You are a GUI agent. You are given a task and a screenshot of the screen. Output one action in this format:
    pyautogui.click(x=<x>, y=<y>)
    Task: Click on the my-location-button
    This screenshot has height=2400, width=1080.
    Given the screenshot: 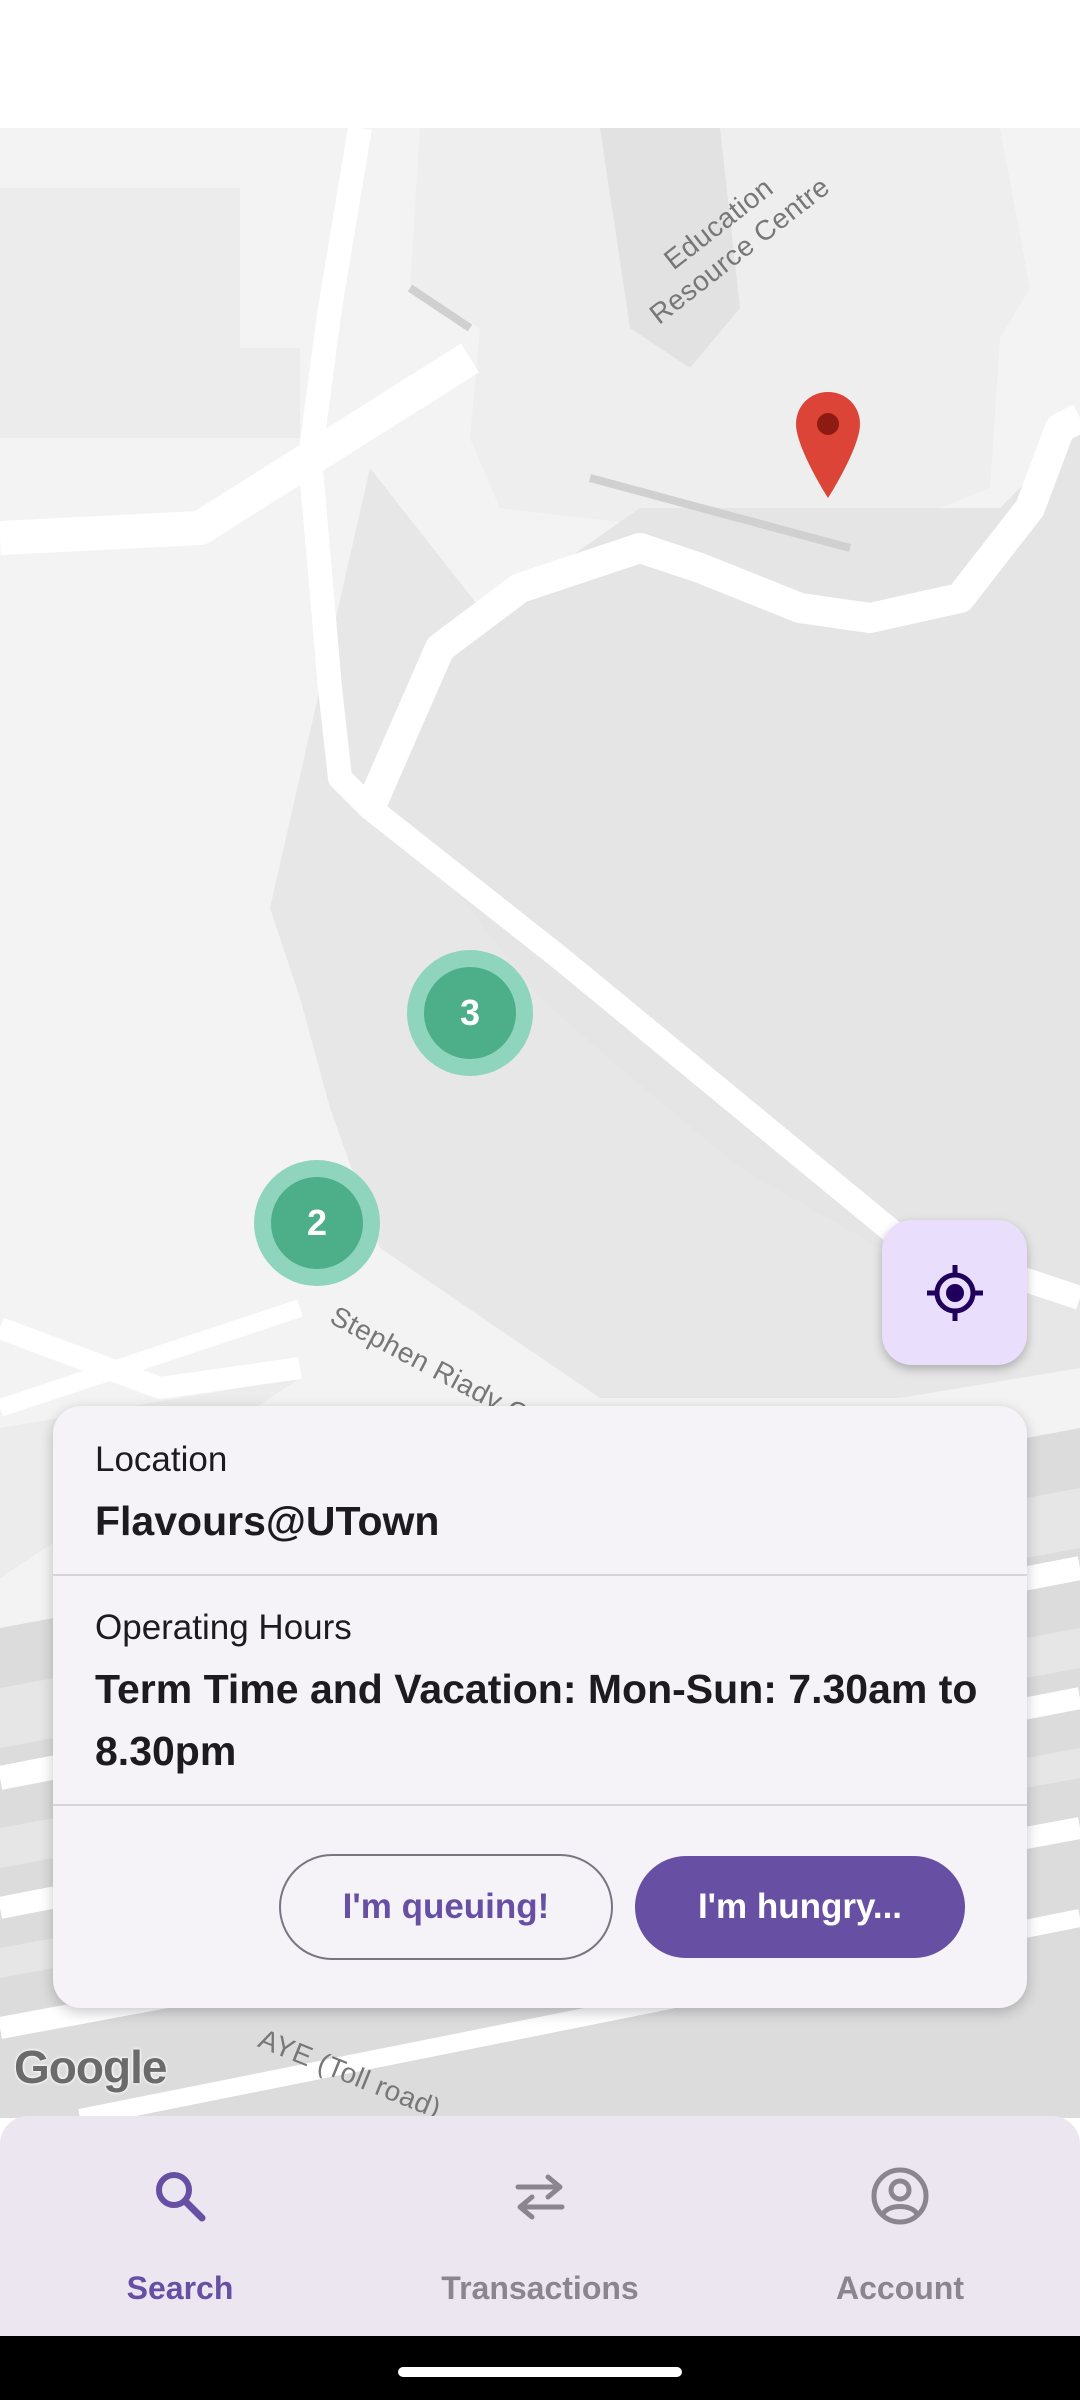 What is the action you would take?
    pyautogui.click(x=954, y=1292)
    